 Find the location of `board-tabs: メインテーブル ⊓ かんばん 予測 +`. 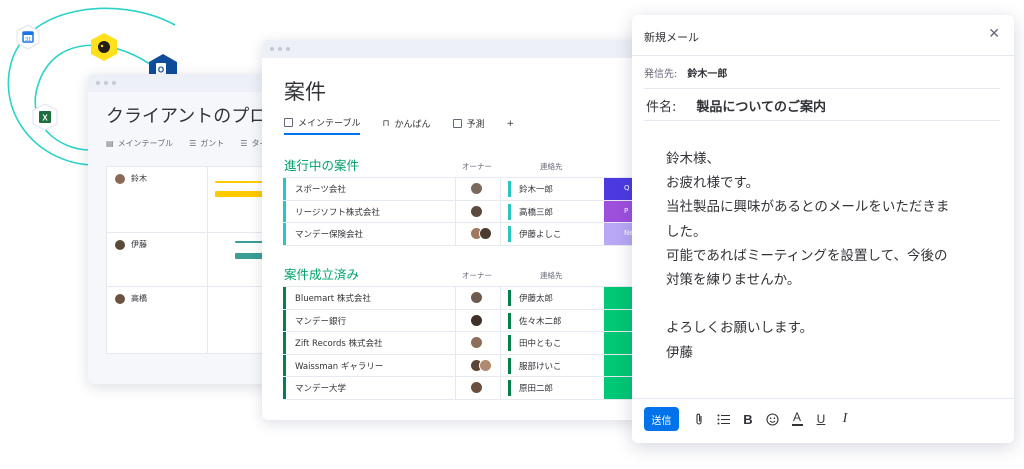

board-tabs: メインテーブル ⊓ かんばん 予測 + is located at coordinates (399, 125).